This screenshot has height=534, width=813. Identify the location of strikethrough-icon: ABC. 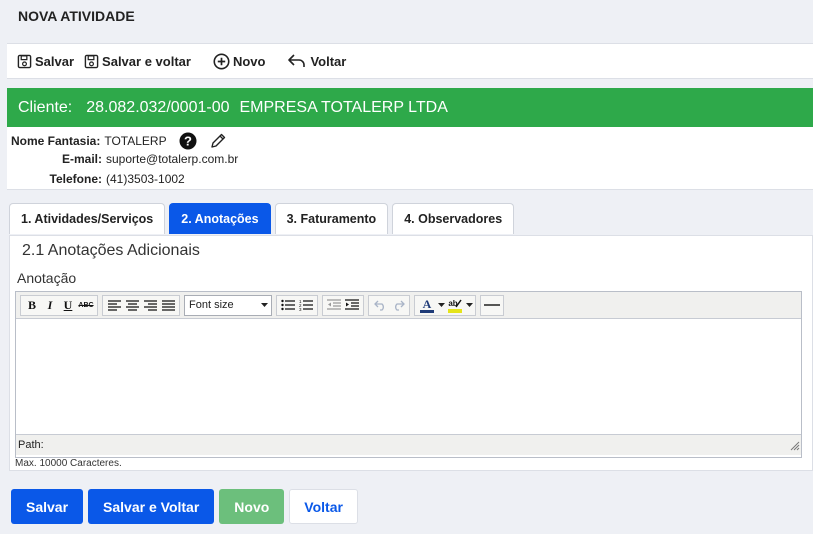
(86, 305).